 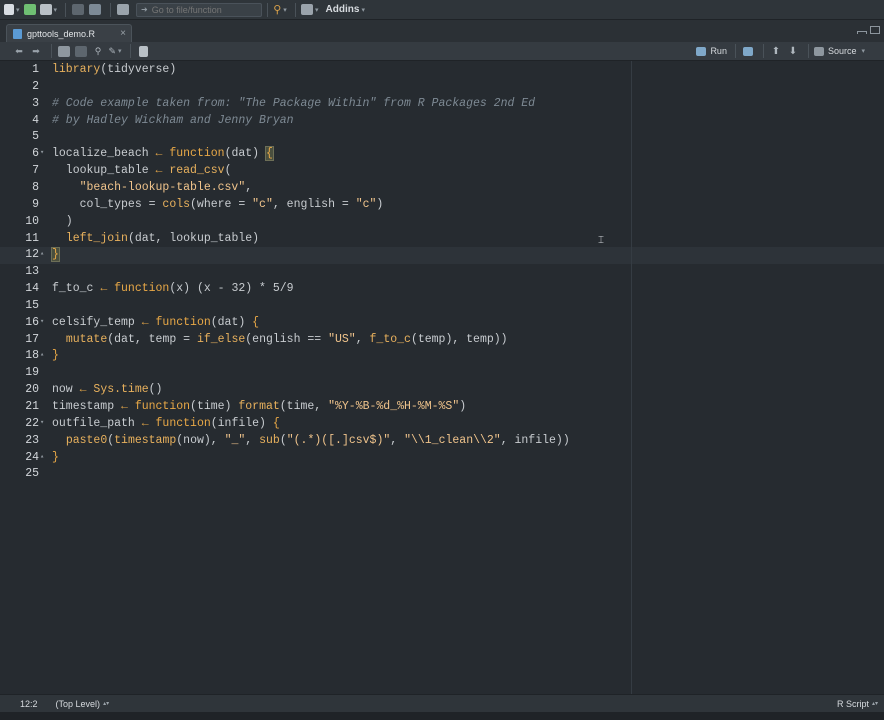 What do you see at coordinates (55, 356) in the screenshot?
I see `code-token: }` at bounding box center [55, 356].